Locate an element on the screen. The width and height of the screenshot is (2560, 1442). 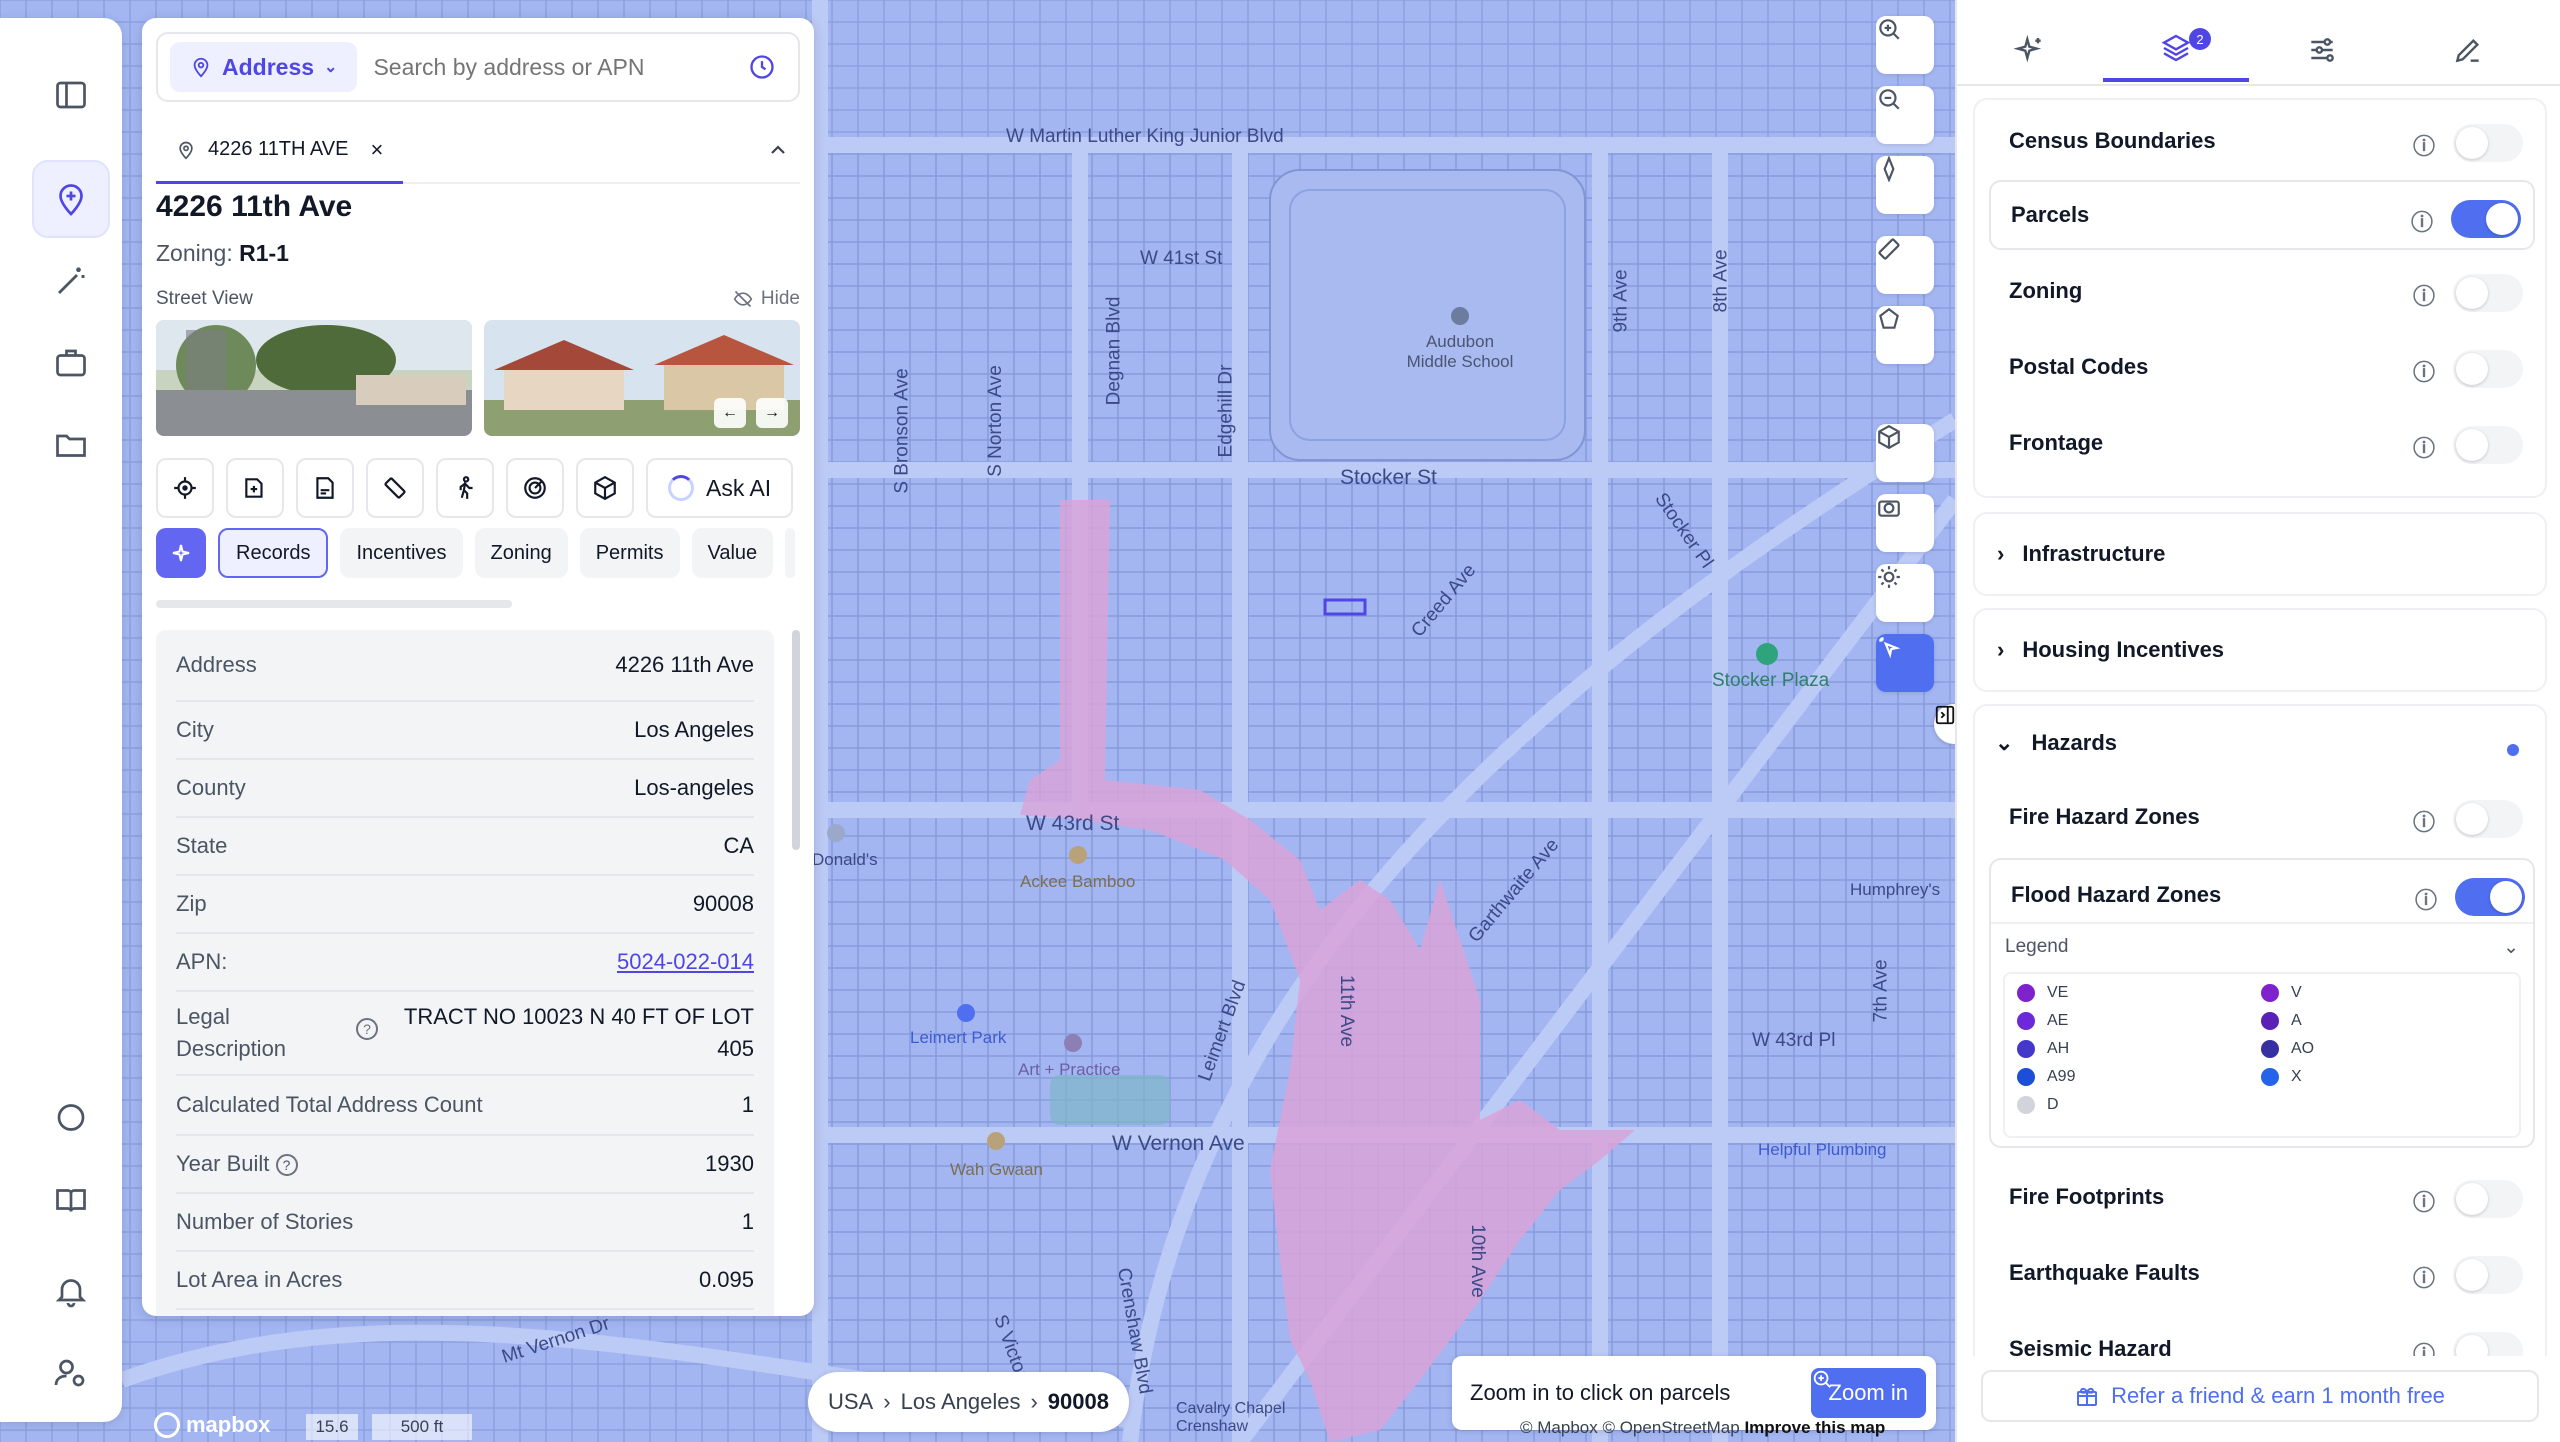
table-row: Lot Area in Acres 0.095 is located at coordinates (465, 1281).